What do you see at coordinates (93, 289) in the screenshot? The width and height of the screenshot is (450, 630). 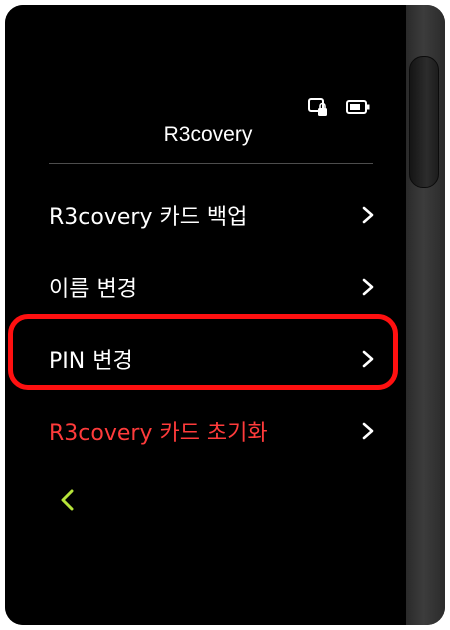 I see `menu-item-label: 이름 변경` at bounding box center [93, 289].